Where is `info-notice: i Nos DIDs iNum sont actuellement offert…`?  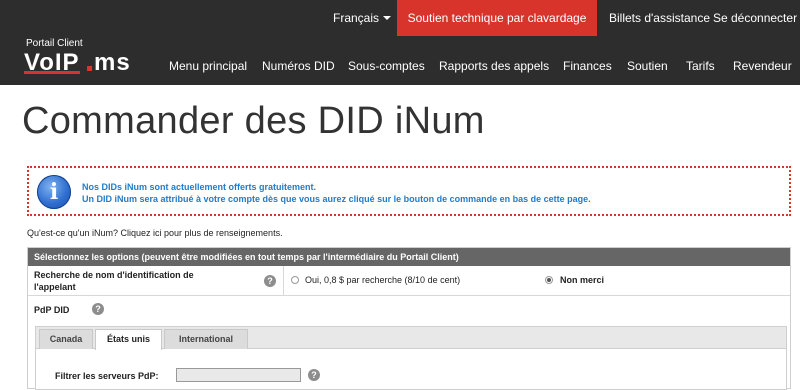 info-notice: i Nos DIDs iNum sont actuellement offert… is located at coordinates (409, 191).